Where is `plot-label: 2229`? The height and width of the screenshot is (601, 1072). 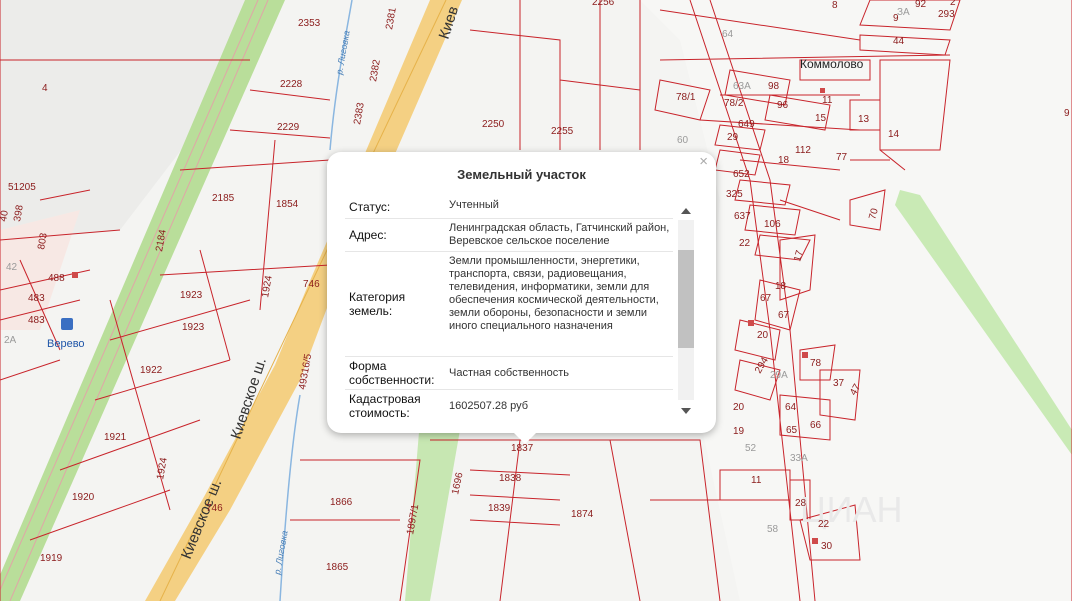
plot-label: 2229 is located at coordinates (288, 127).